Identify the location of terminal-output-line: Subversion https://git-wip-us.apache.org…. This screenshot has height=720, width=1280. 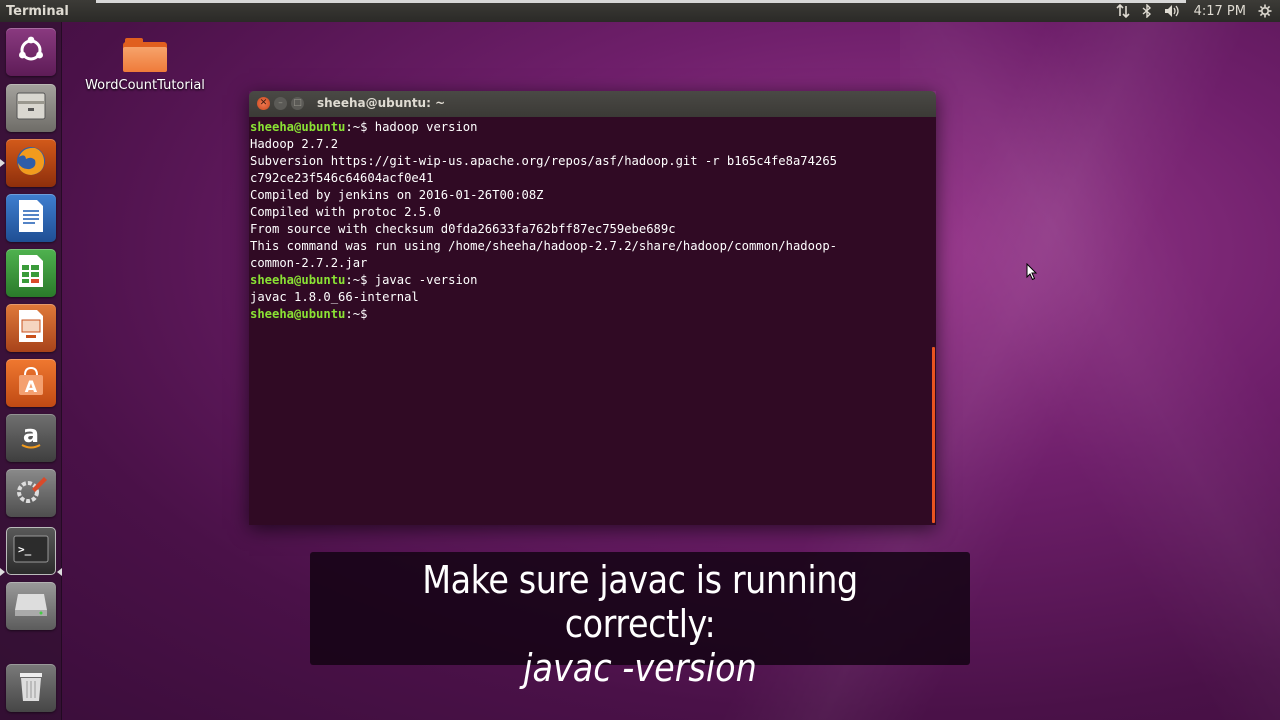
(593, 161).